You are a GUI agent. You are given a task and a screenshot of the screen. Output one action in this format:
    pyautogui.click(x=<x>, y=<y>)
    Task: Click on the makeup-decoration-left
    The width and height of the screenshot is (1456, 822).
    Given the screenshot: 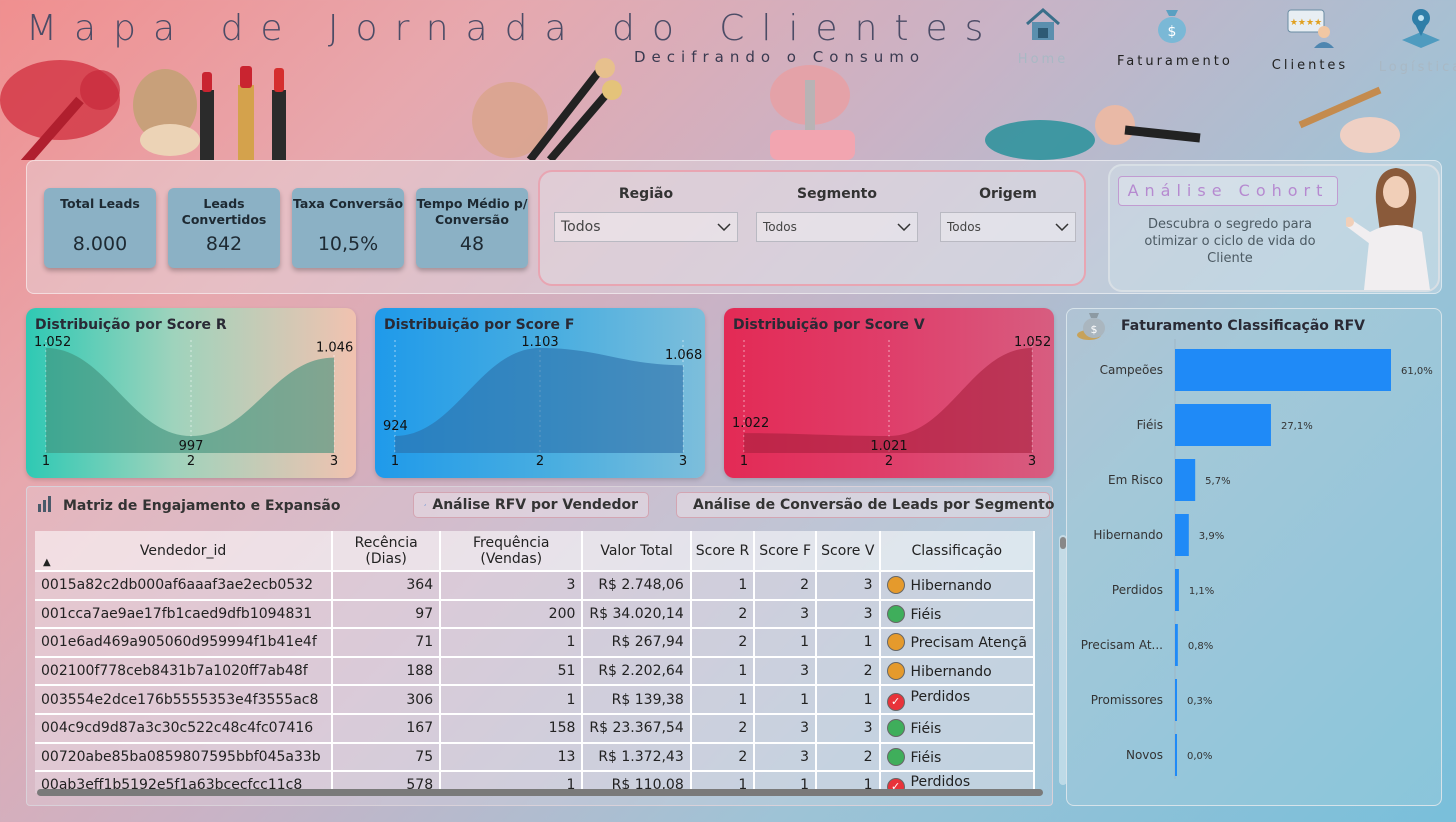 What is the action you would take?
    pyautogui.click(x=143, y=110)
    